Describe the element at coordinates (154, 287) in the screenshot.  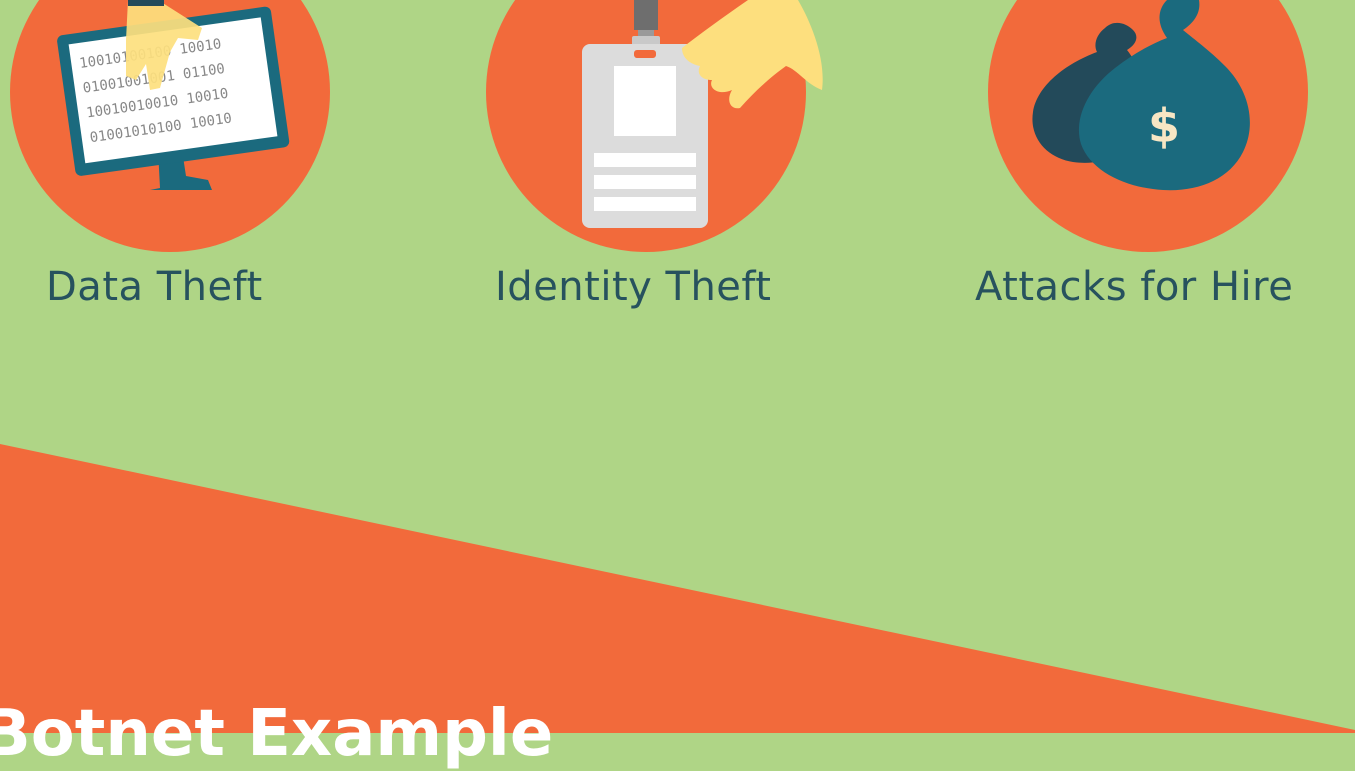
I see `data-theft-label: Data Theft` at that location.